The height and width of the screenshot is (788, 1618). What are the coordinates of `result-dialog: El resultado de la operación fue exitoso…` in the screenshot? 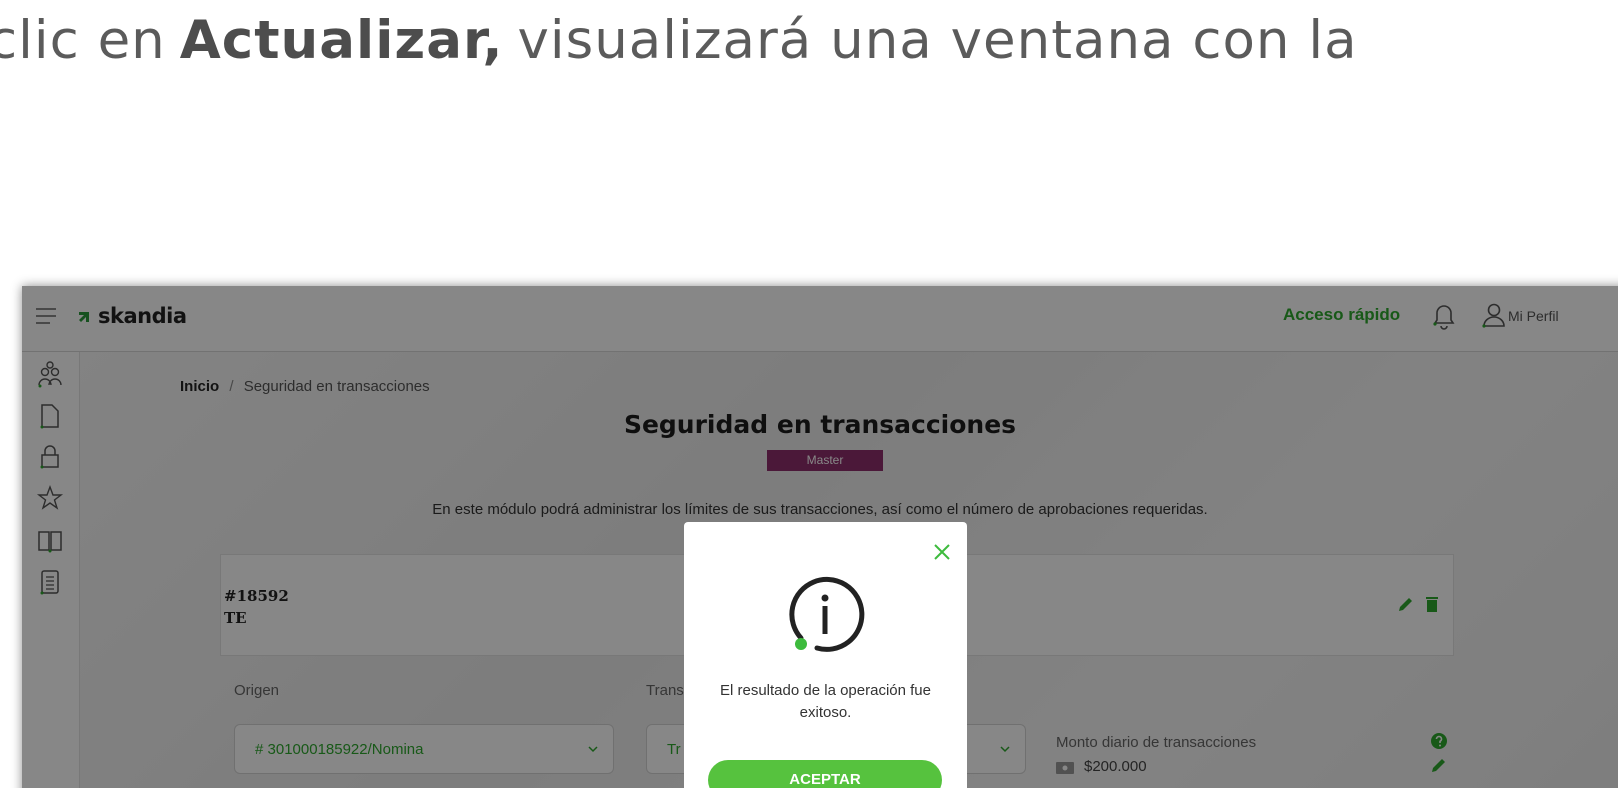 It's located at (825, 655).